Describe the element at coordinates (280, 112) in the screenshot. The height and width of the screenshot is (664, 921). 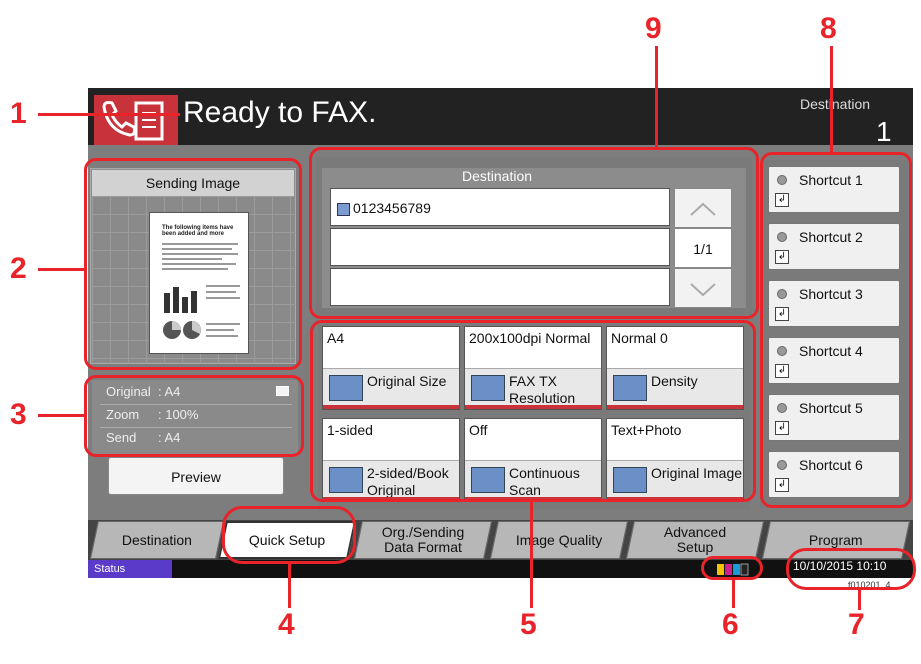
I see `page-title: Ready to FAX.` at that location.